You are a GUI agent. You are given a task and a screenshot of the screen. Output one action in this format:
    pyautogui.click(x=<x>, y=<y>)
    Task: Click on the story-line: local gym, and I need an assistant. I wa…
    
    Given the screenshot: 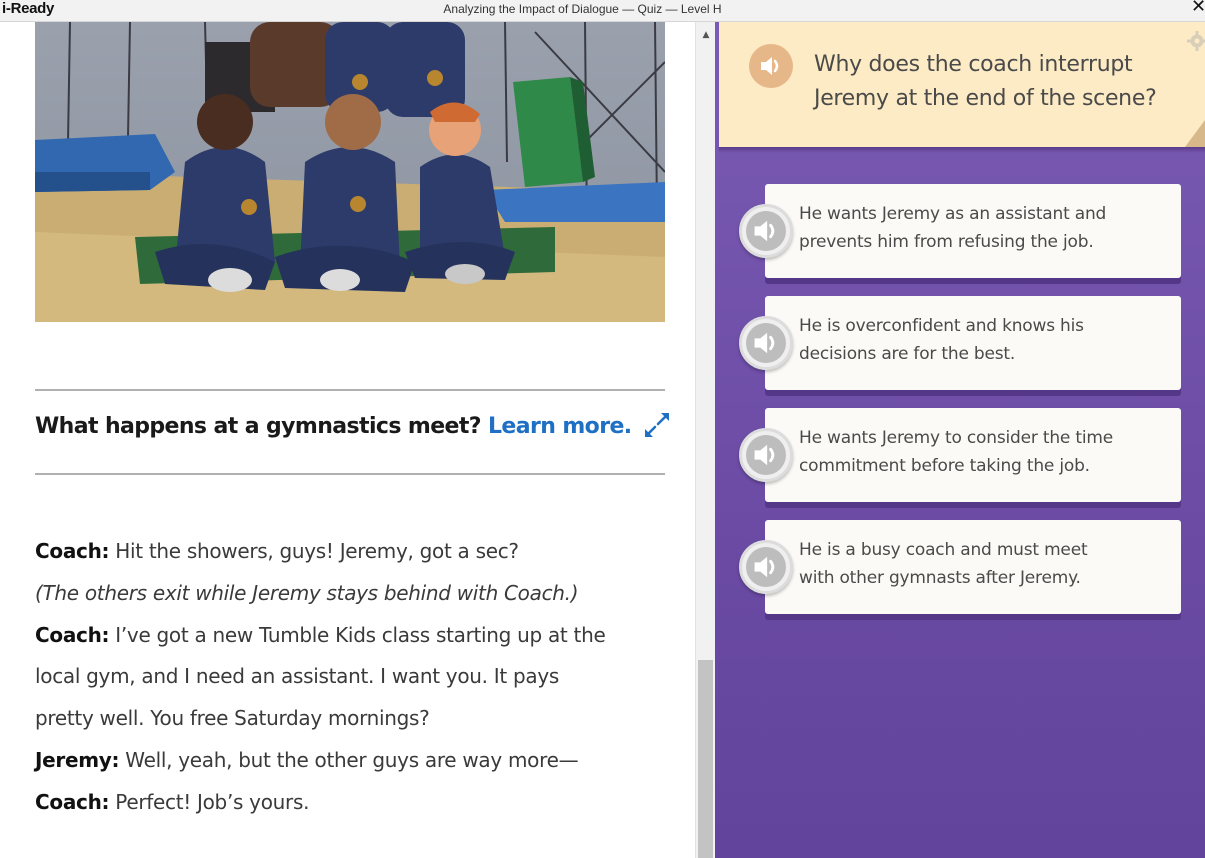 What is the action you would take?
    pyautogui.click(x=297, y=676)
    